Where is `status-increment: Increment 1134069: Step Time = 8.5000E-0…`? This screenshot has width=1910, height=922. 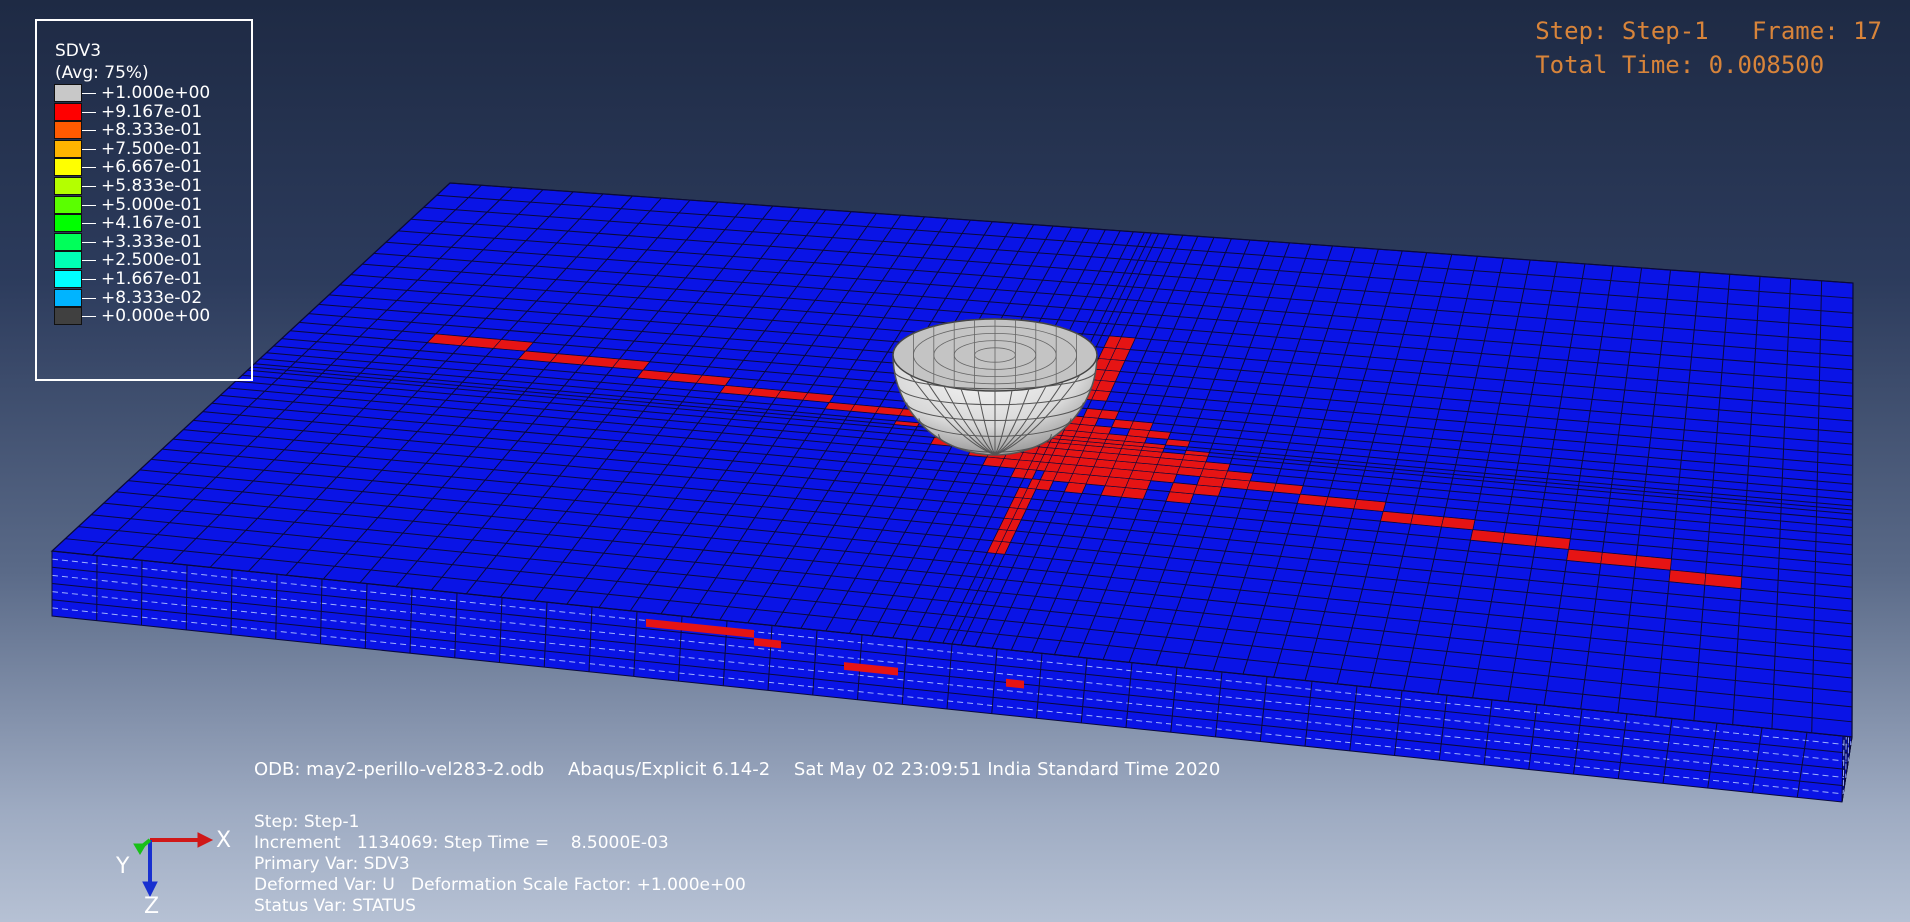 status-increment: Increment 1134069: Step Time = 8.5000E-0… is located at coordinates (461, 843).